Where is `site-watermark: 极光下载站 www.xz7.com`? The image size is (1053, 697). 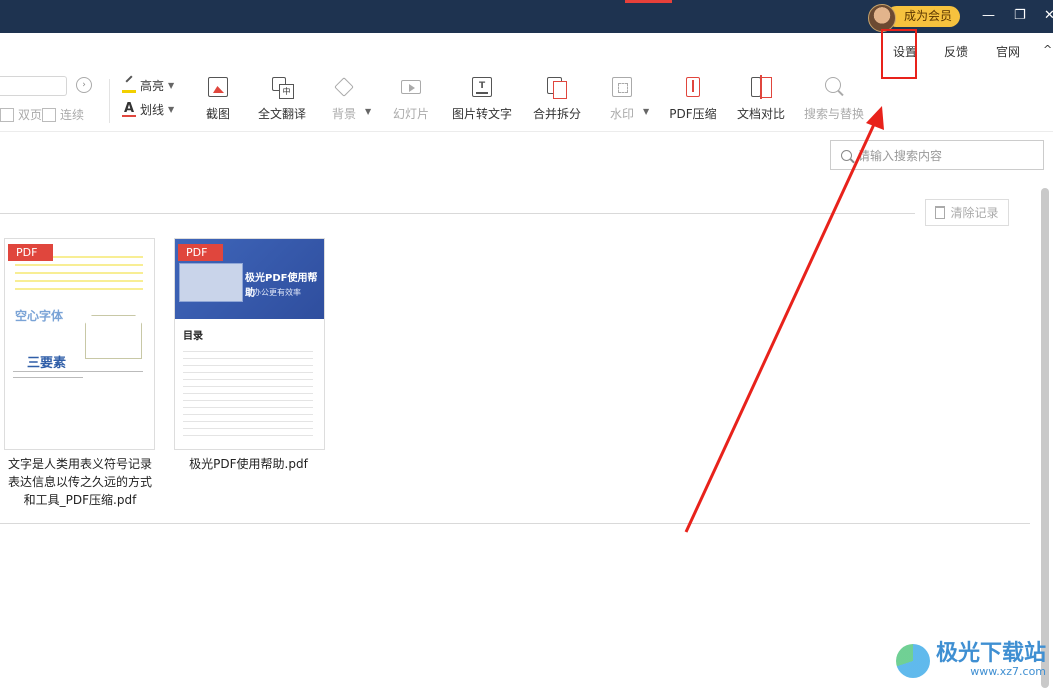 site-watermark: 极光下载站 www.xz7.com is located at coordinates (971, 660).